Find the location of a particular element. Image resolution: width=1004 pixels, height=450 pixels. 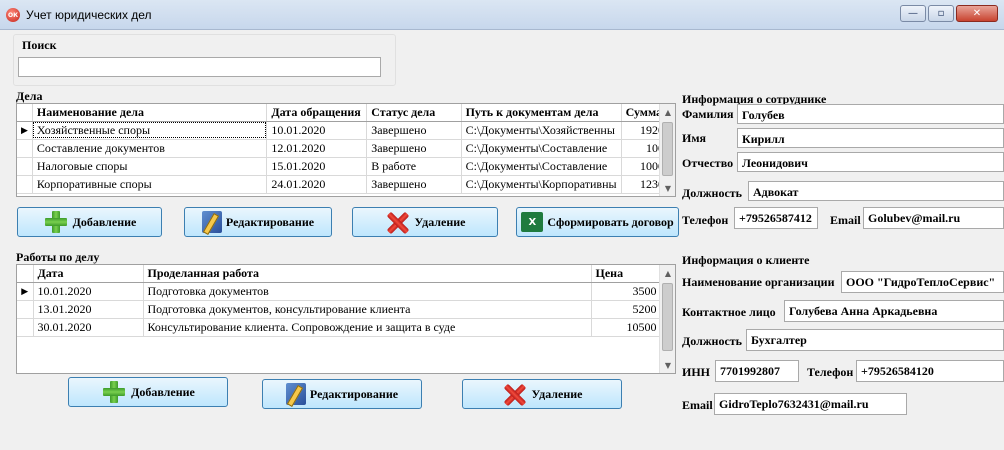

add-case-button: Добавление is located at coordinates (89, 222).